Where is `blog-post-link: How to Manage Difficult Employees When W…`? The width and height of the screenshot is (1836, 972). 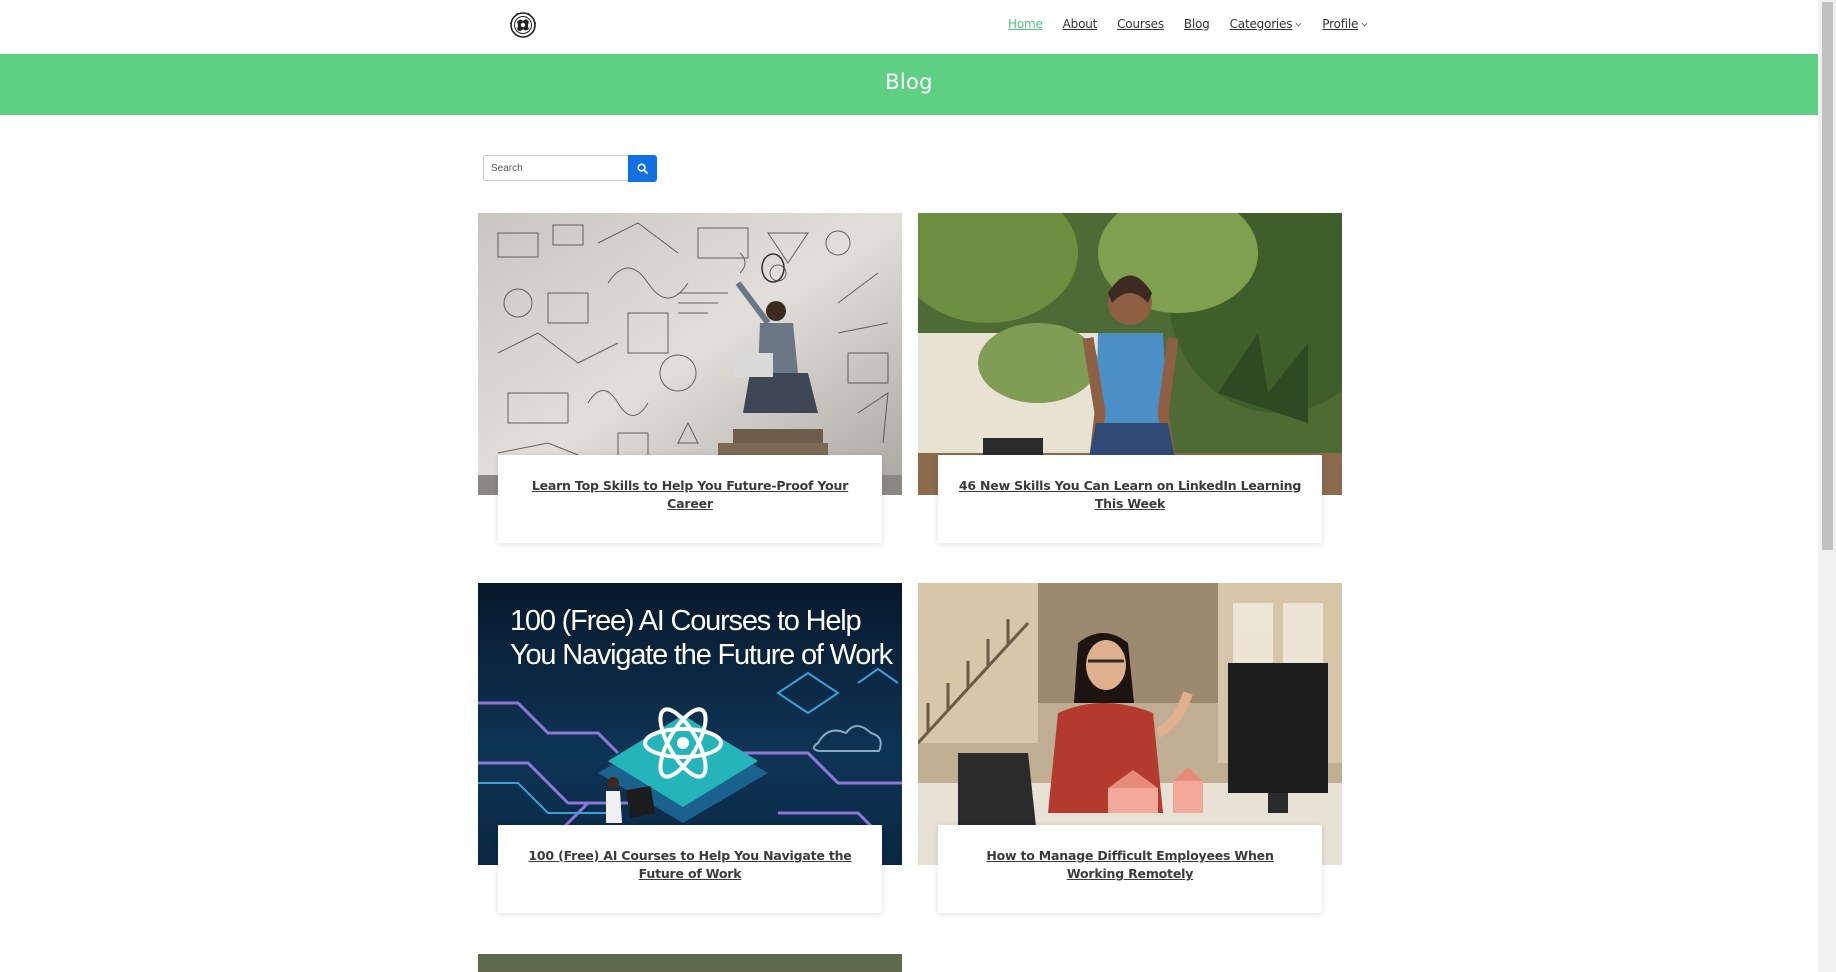 blog-post-link: How to Manage Difficult Employees When W… is located at coordinates (1130, 864).